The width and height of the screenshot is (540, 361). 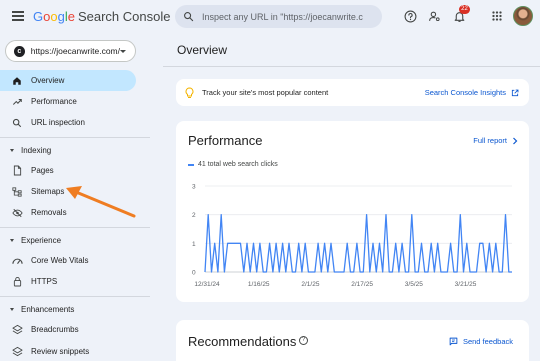 What do you see at coordinates (60, 260) in the screenshot?
I see `sidebar-item-label: Core Web Vitals` at bounding box center [60, 260].